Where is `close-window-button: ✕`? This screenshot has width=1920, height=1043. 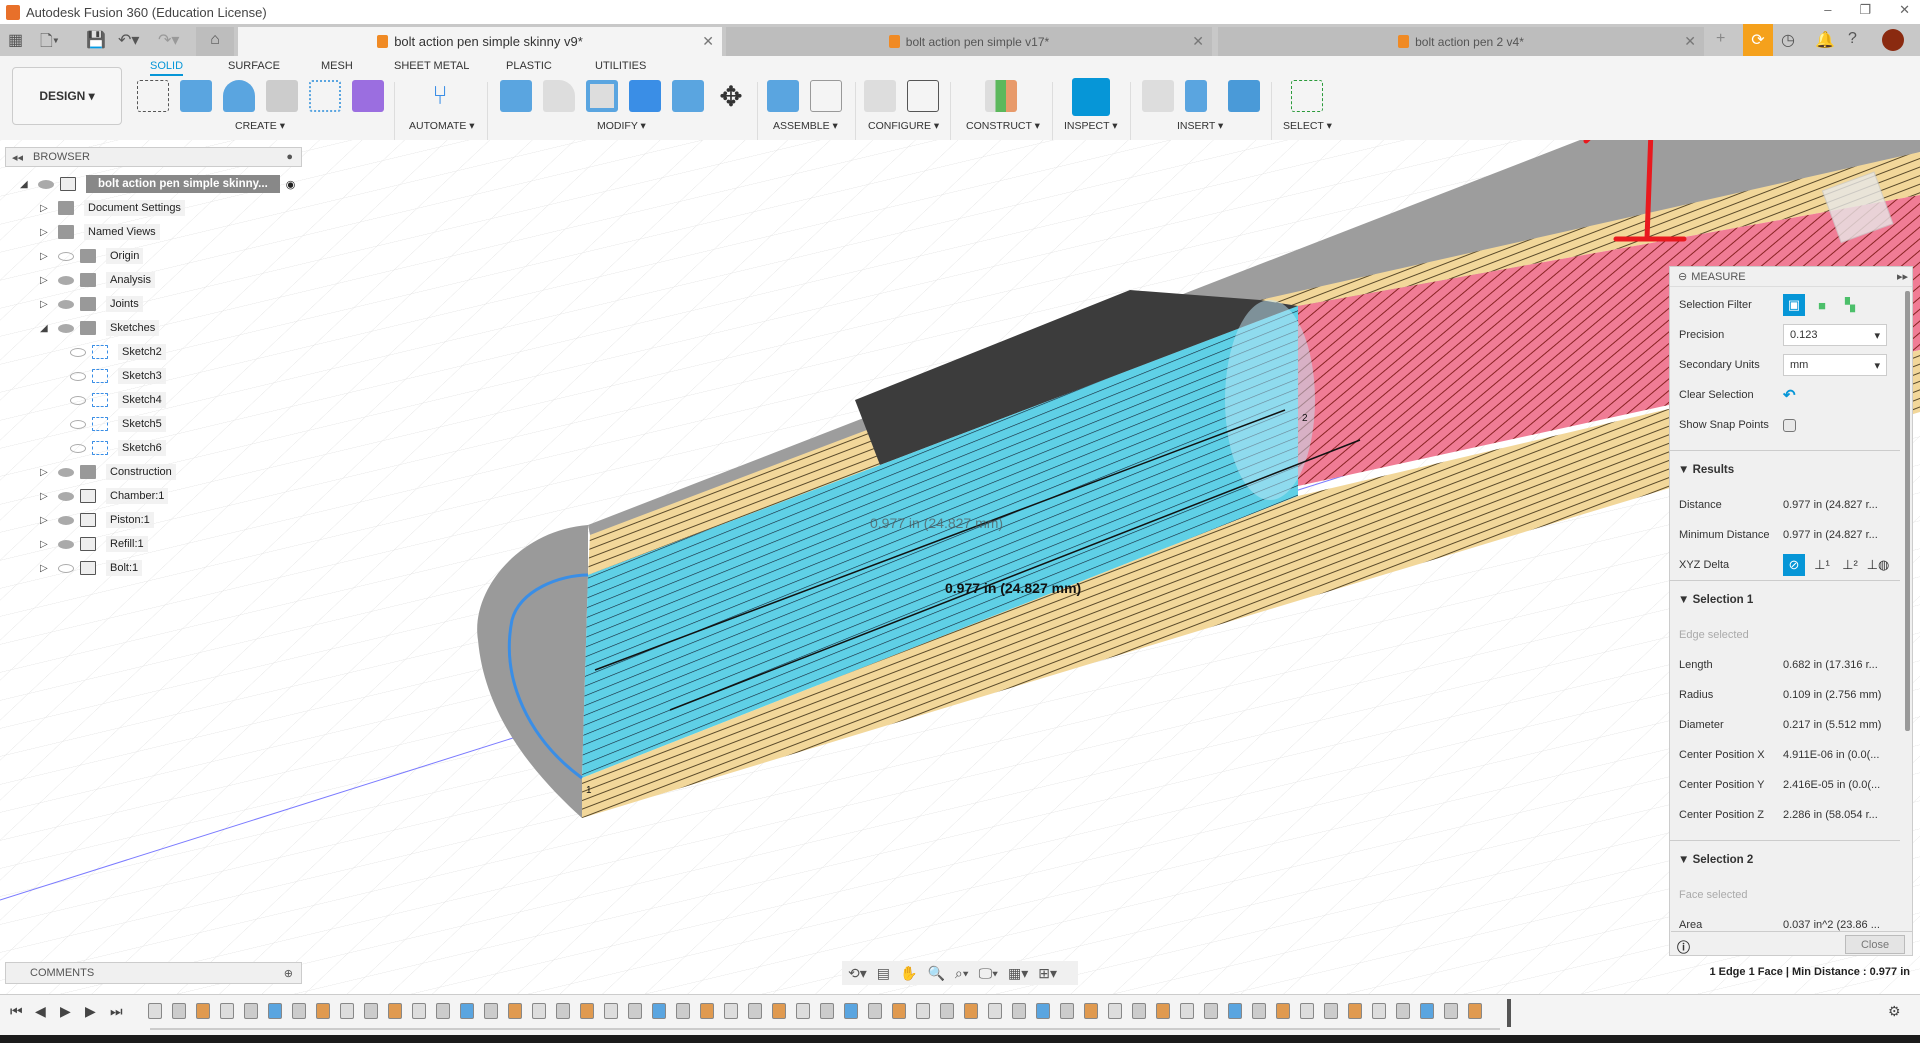
close-window-button: ✕ is located at coordinates (1904, 10).